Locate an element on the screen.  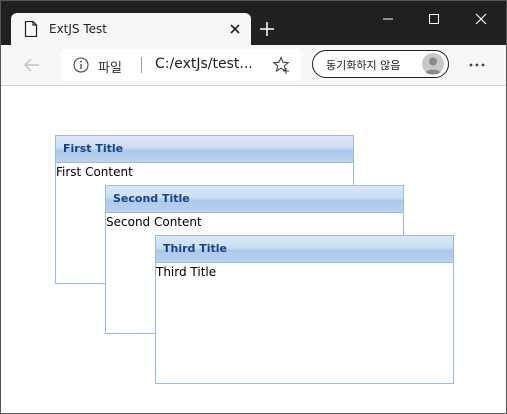
panel-header: First Title is located at coordinates (204, 149).